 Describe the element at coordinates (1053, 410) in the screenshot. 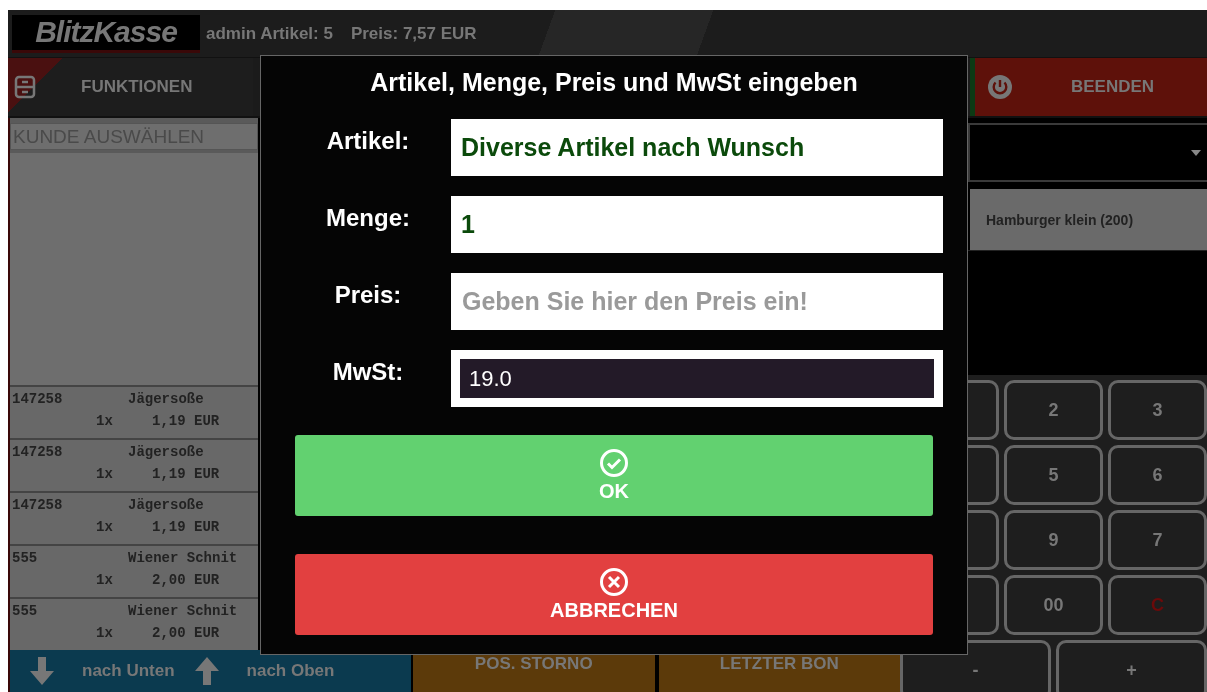

I see `keypad-key: 2` at that location.